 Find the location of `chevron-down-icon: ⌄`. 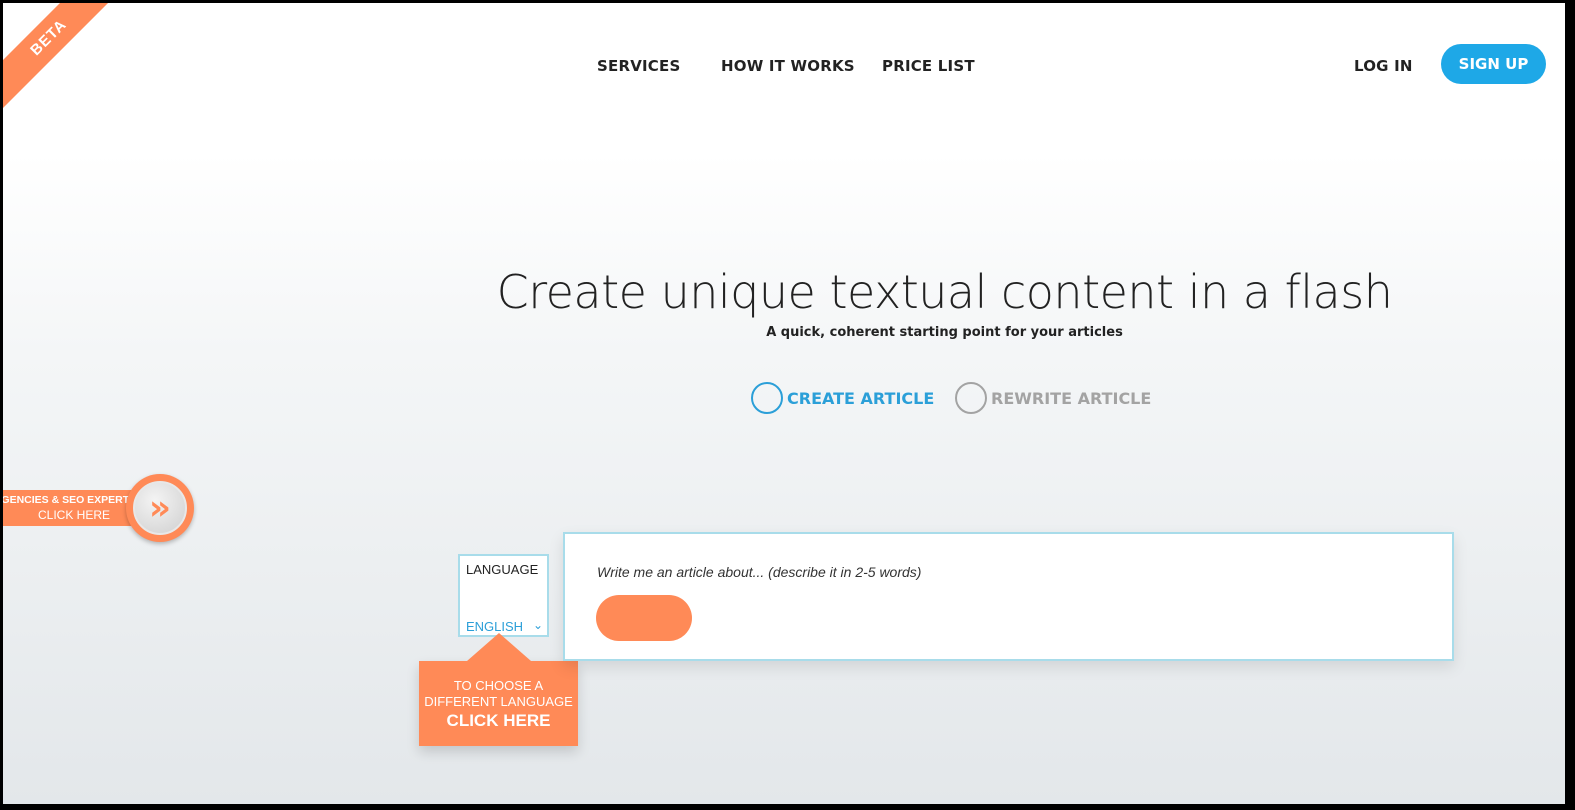

chevron-down-icon: ⌄ is located at coordinates (537, 625).